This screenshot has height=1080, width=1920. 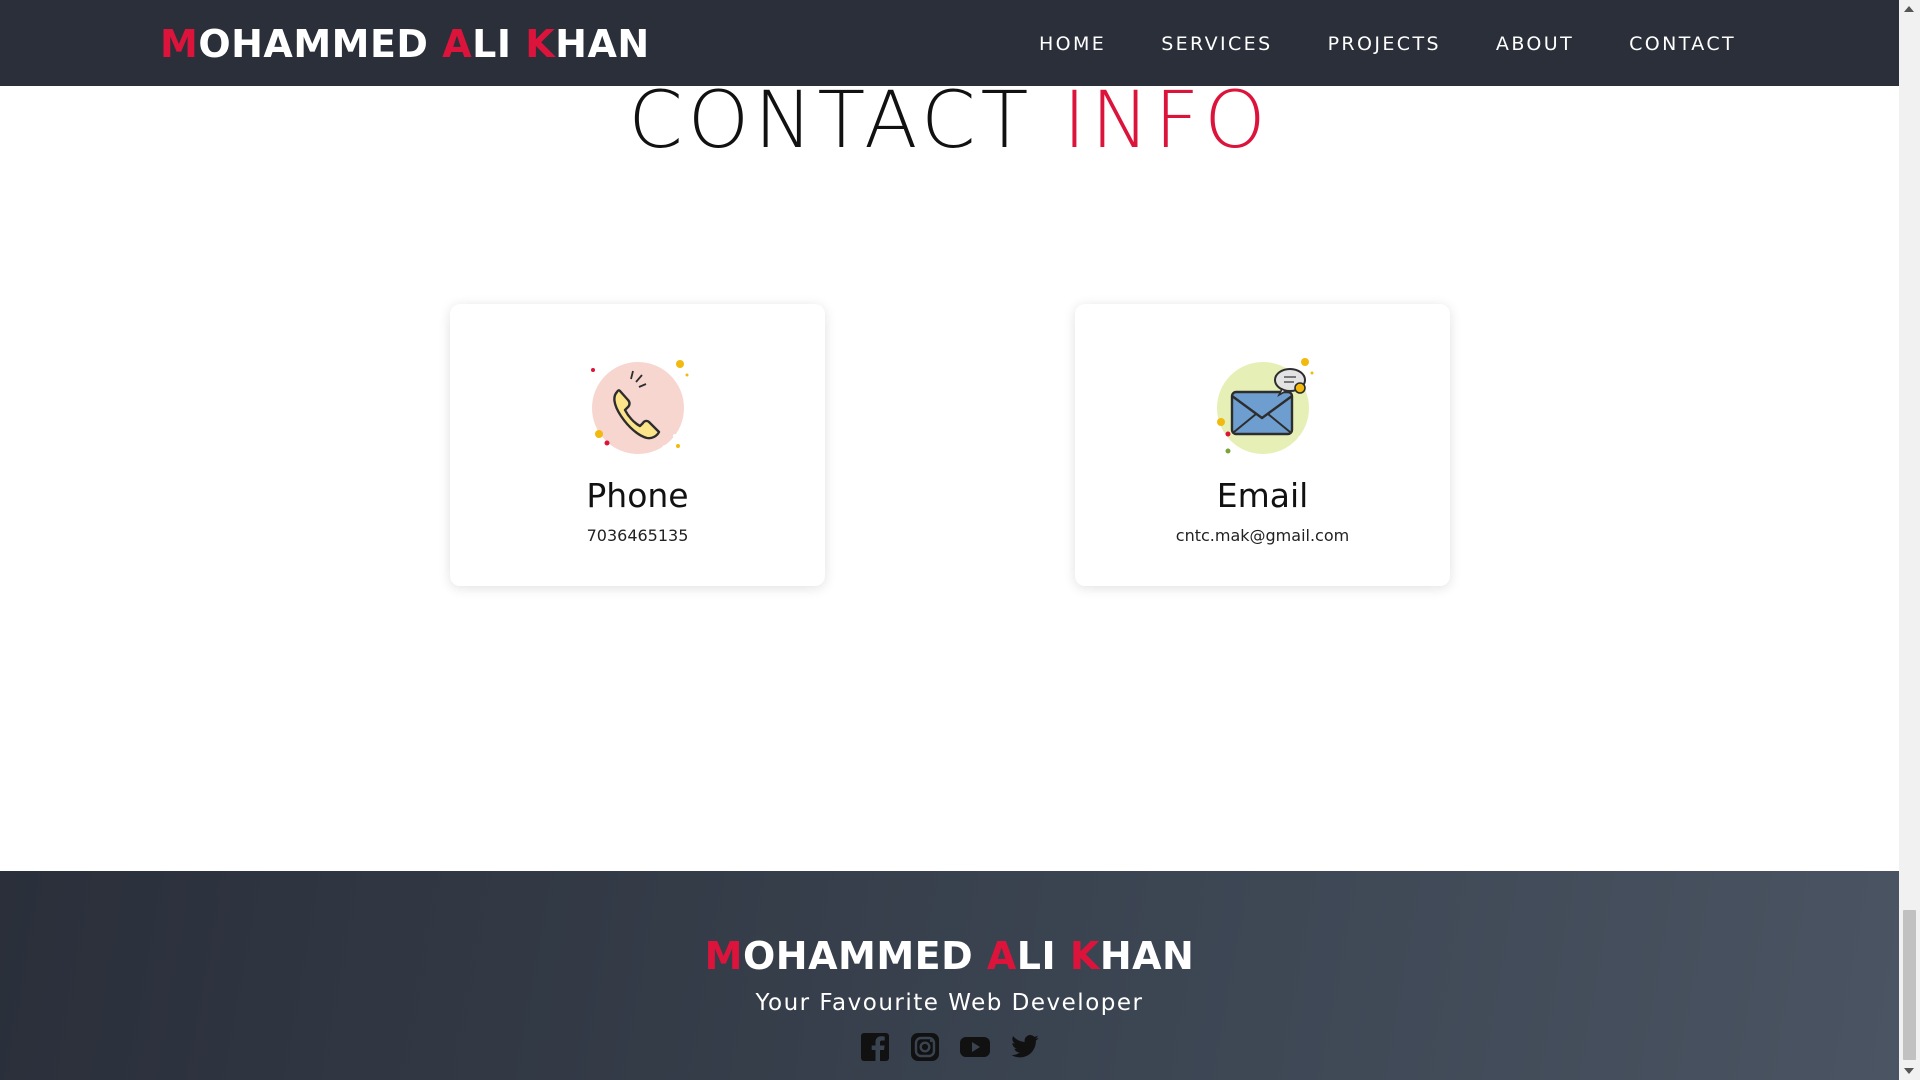 I want to click on youtube-icon, so click(x=974, y=1047).